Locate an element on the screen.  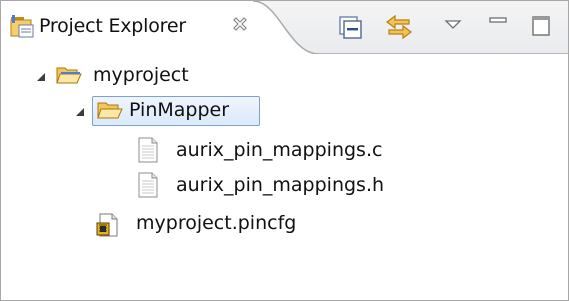
close-icon is located at coordinates (240, 25).